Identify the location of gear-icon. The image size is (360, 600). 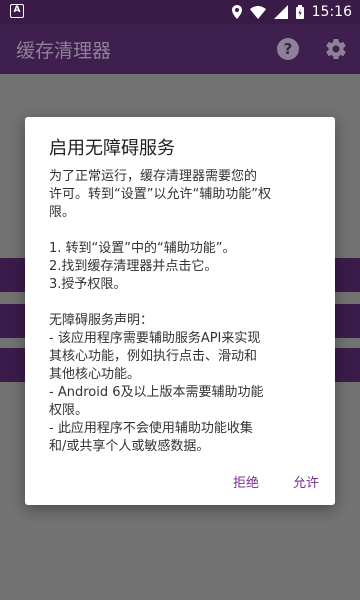
(336, 49).